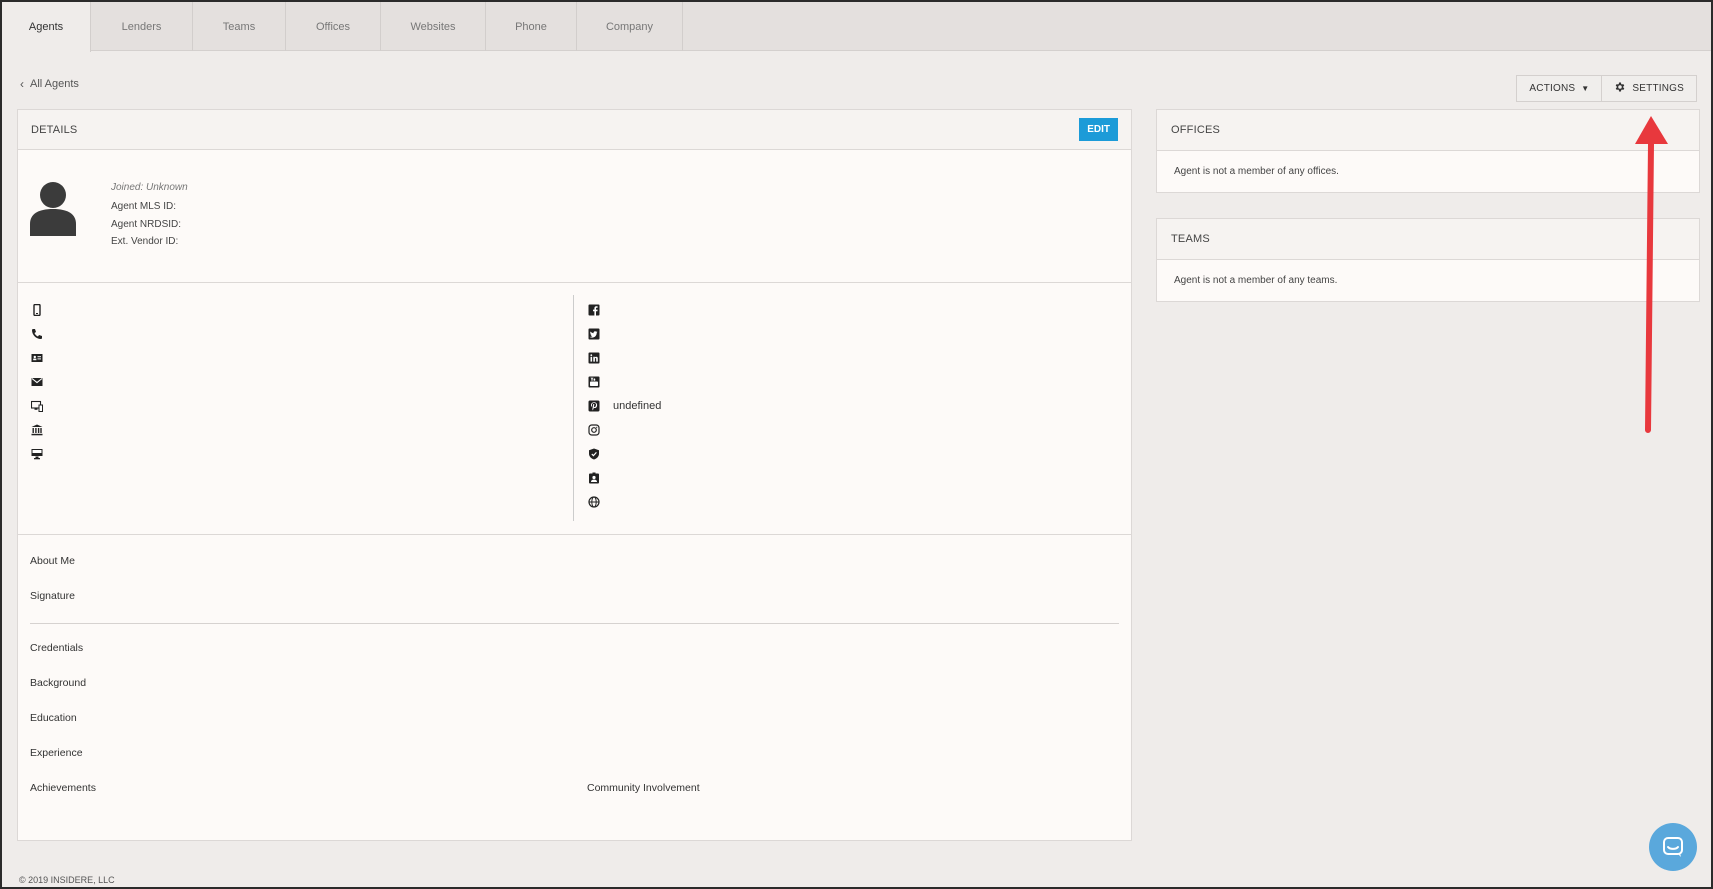 This screenshot has width=1713, height=889. I want to click on teams-empty-message: Agent is not a member of any teams., so click(1256, 280).